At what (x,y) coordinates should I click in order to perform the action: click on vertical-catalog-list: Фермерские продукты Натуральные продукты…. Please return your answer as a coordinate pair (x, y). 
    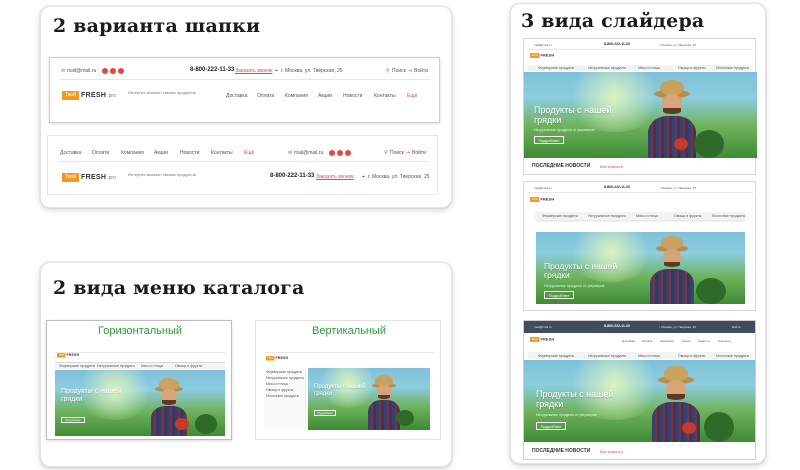
    Looking at the image, I should click on (285, 399).